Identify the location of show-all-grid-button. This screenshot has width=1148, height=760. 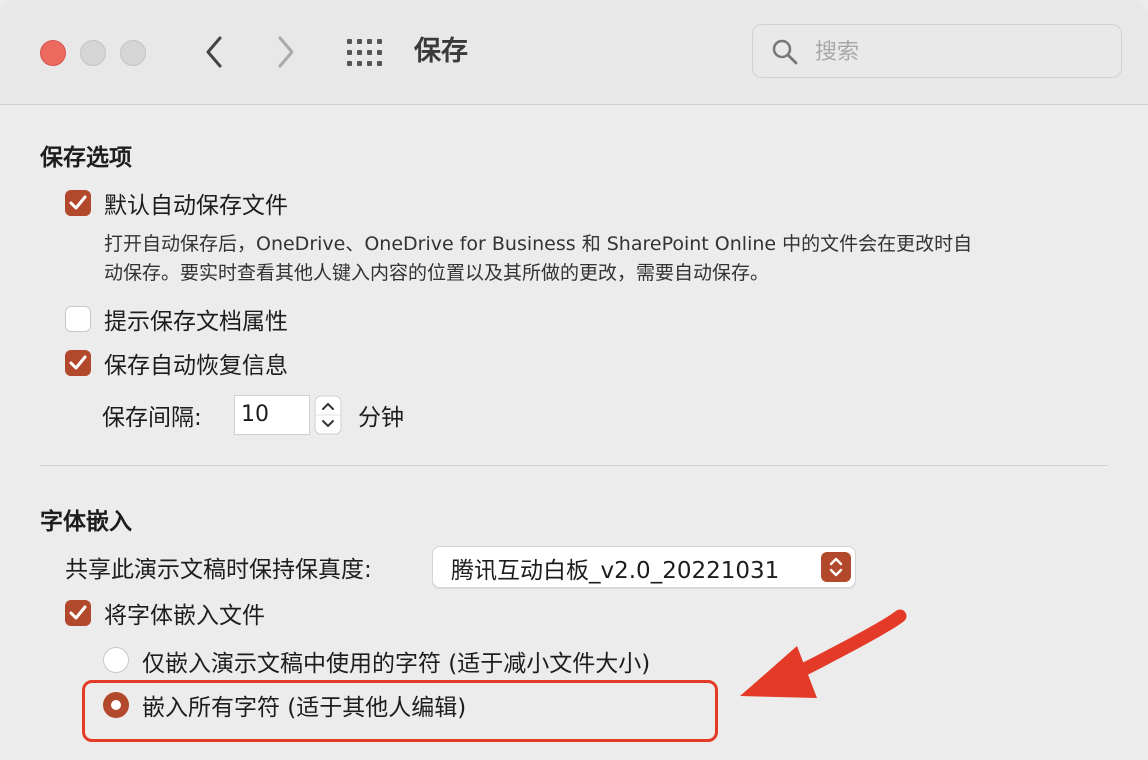
(365, 53).